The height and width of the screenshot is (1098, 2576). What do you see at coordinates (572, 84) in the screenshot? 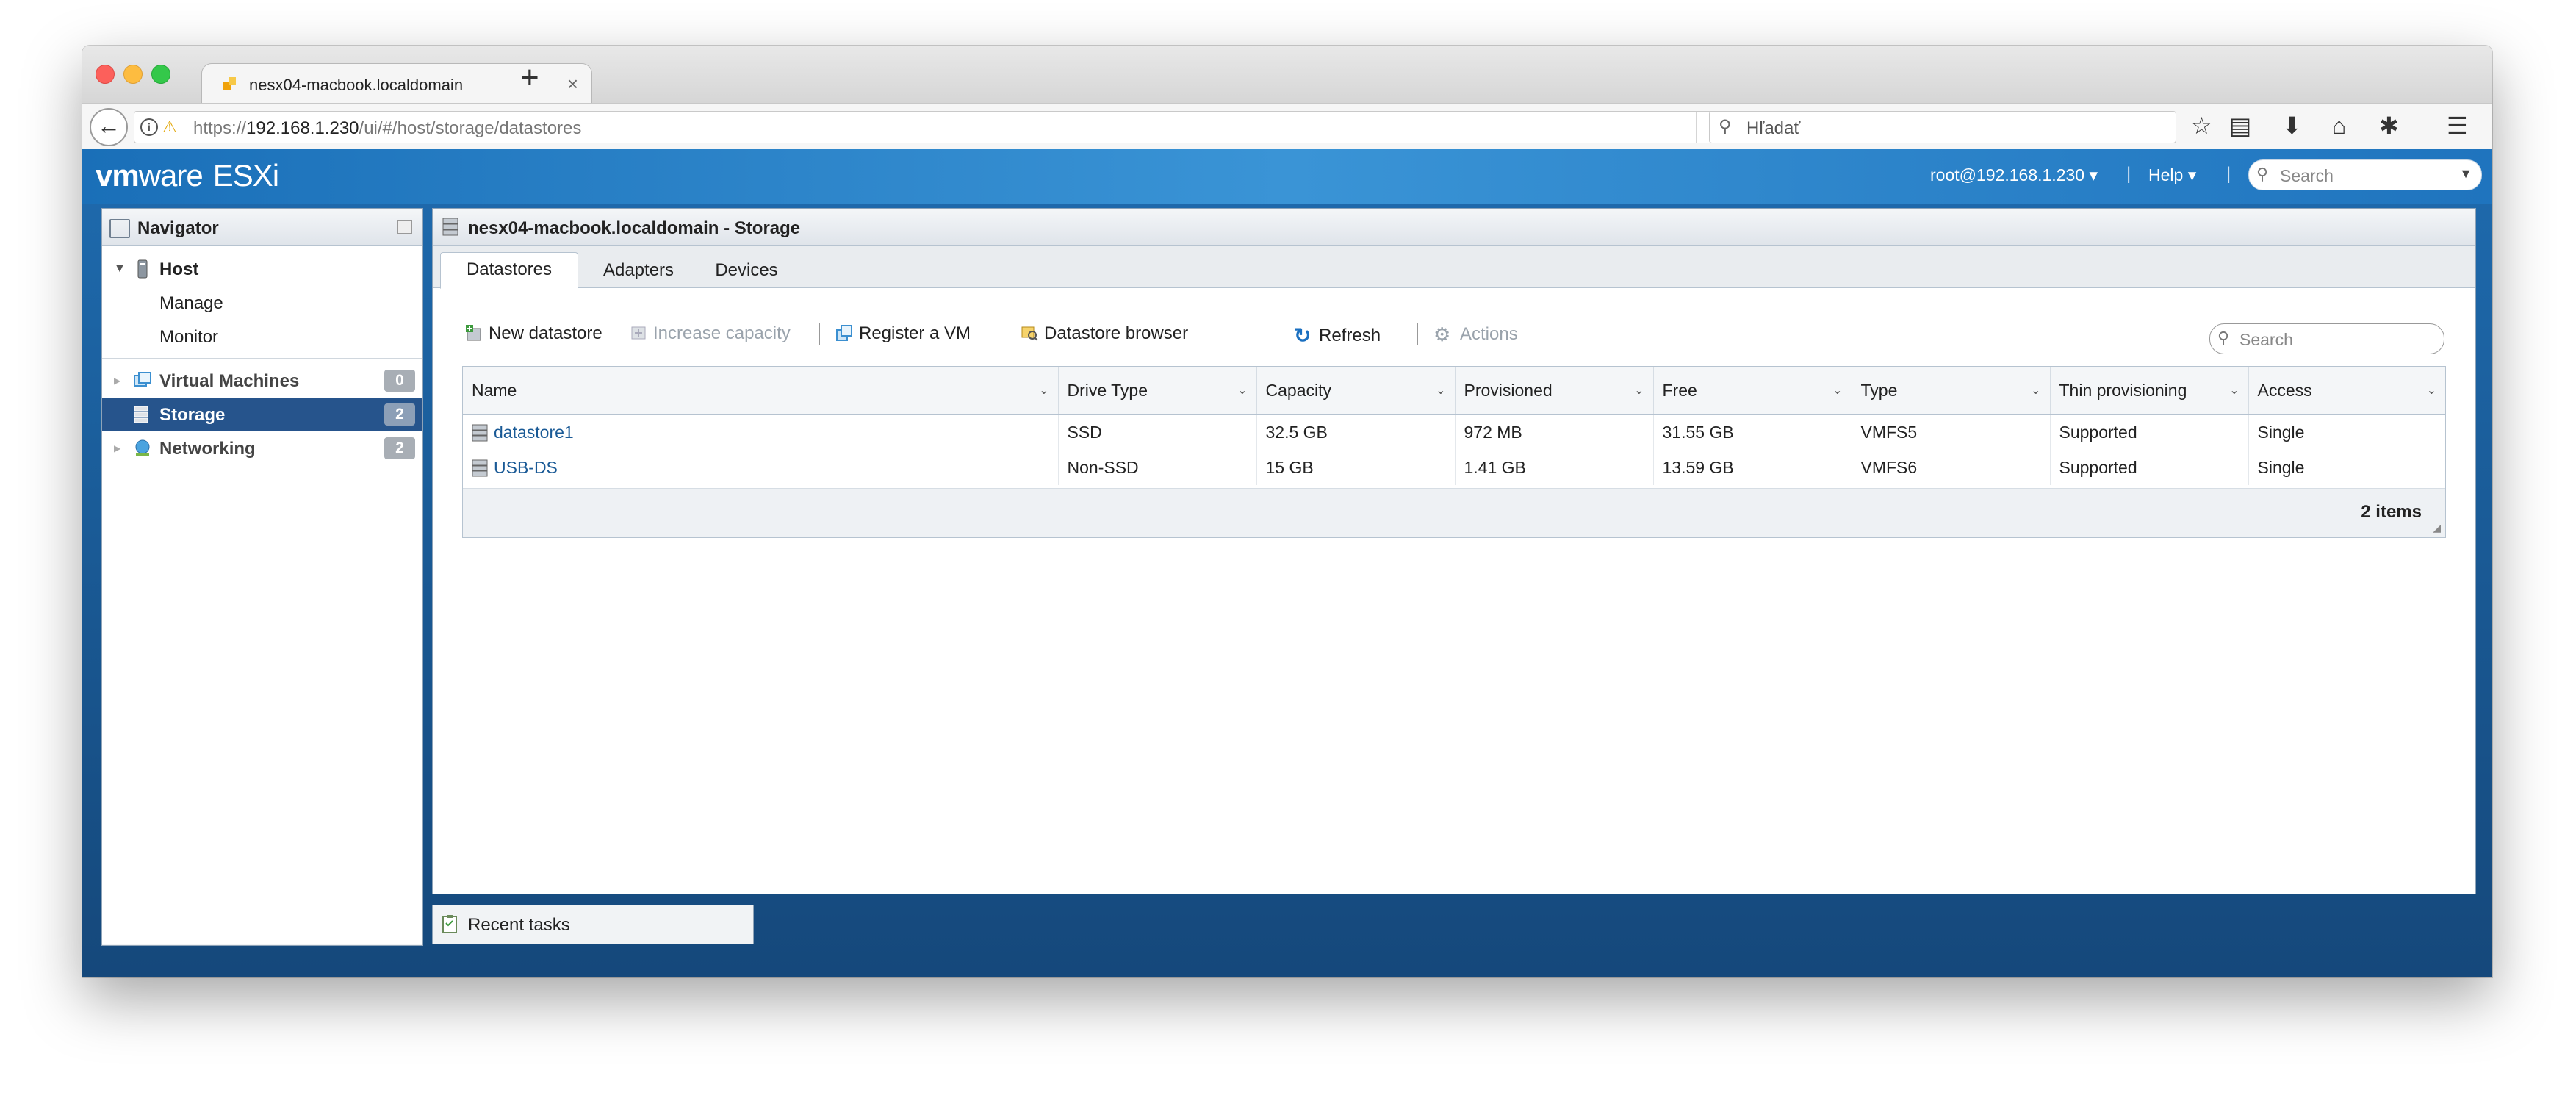
I see `tab-close-icon: ×` at bounding box center [572, 84].